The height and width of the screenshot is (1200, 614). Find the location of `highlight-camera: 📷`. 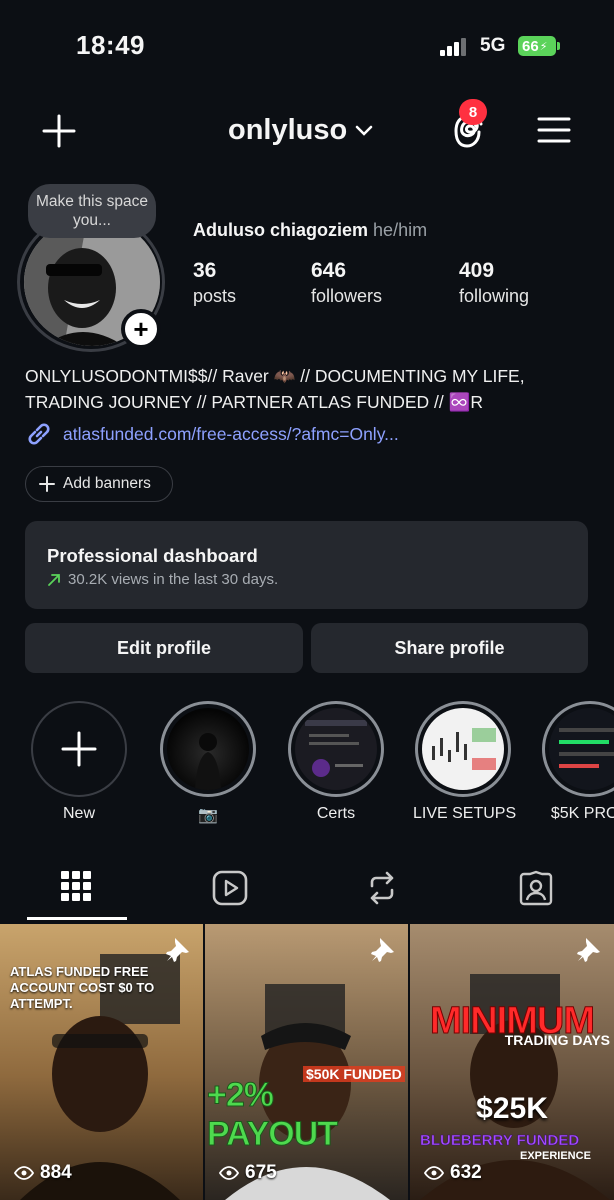

highlight-camera: 📷 is located at coordinates (208, 763).